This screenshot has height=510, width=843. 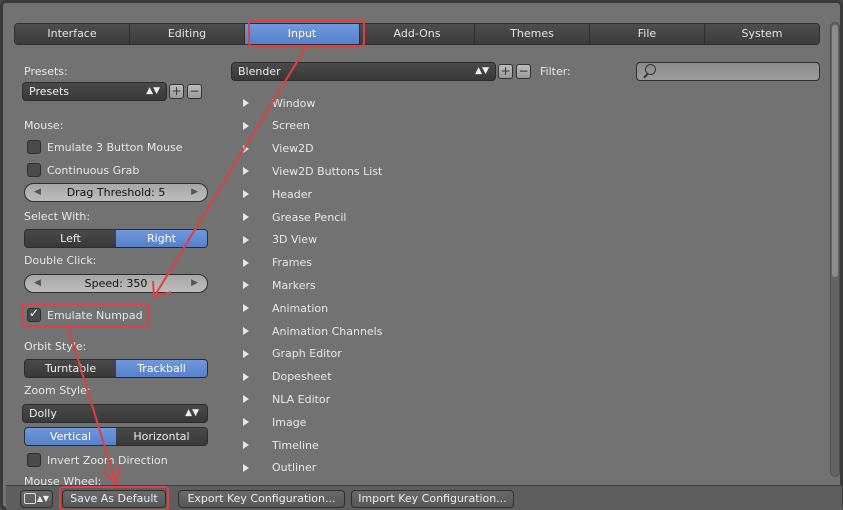 What do you see at coordinates (230, 172) in the screenshot?
I see `arrow-to-emulate-numpad` at bounding box center [230, 172].